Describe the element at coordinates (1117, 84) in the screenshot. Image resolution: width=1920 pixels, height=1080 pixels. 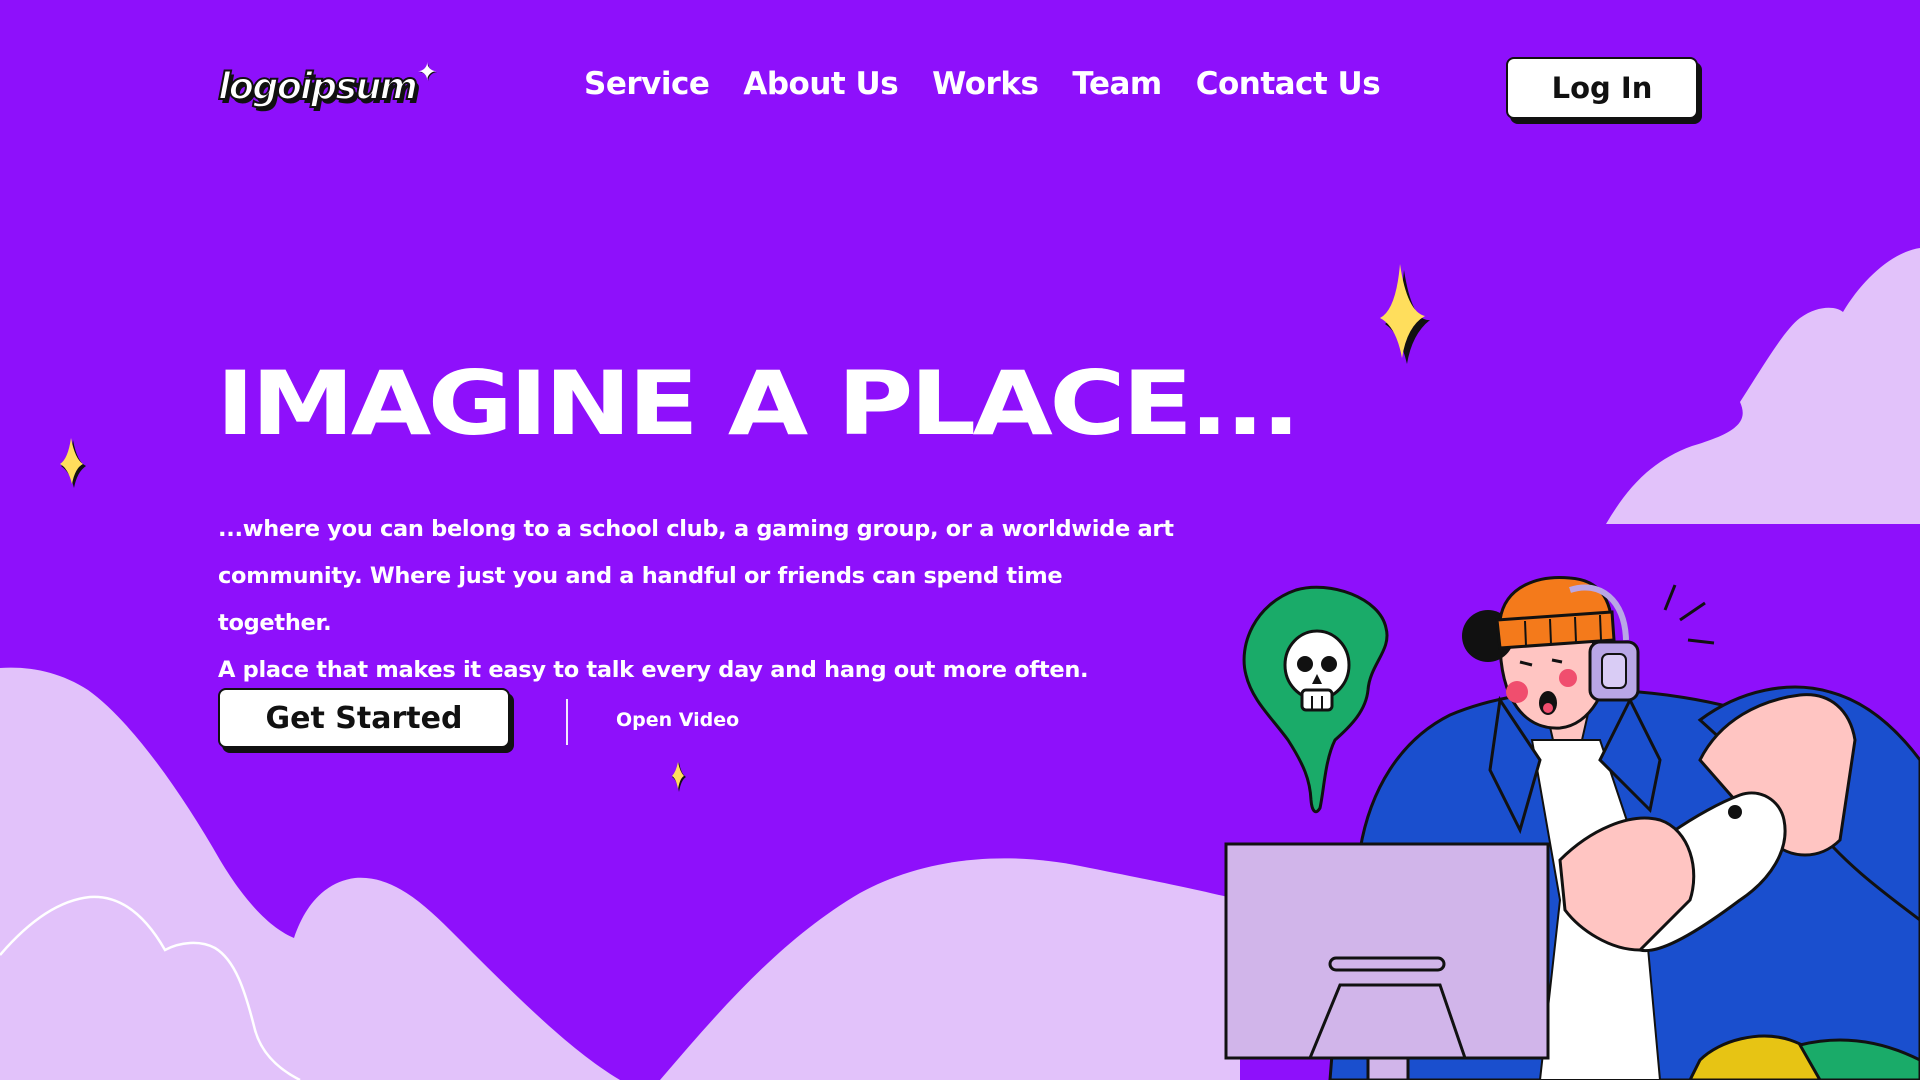
I see `nav-team: Team` at that location.